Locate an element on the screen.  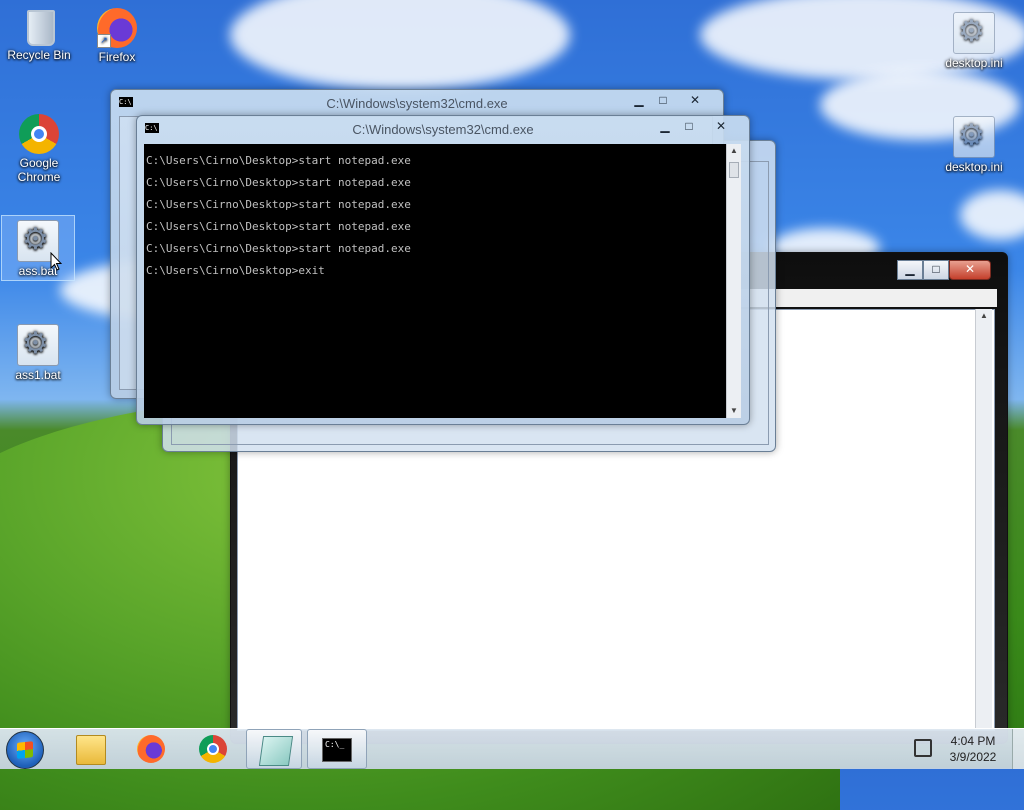
taskbar-chrome is located at coordinates (213, 749).